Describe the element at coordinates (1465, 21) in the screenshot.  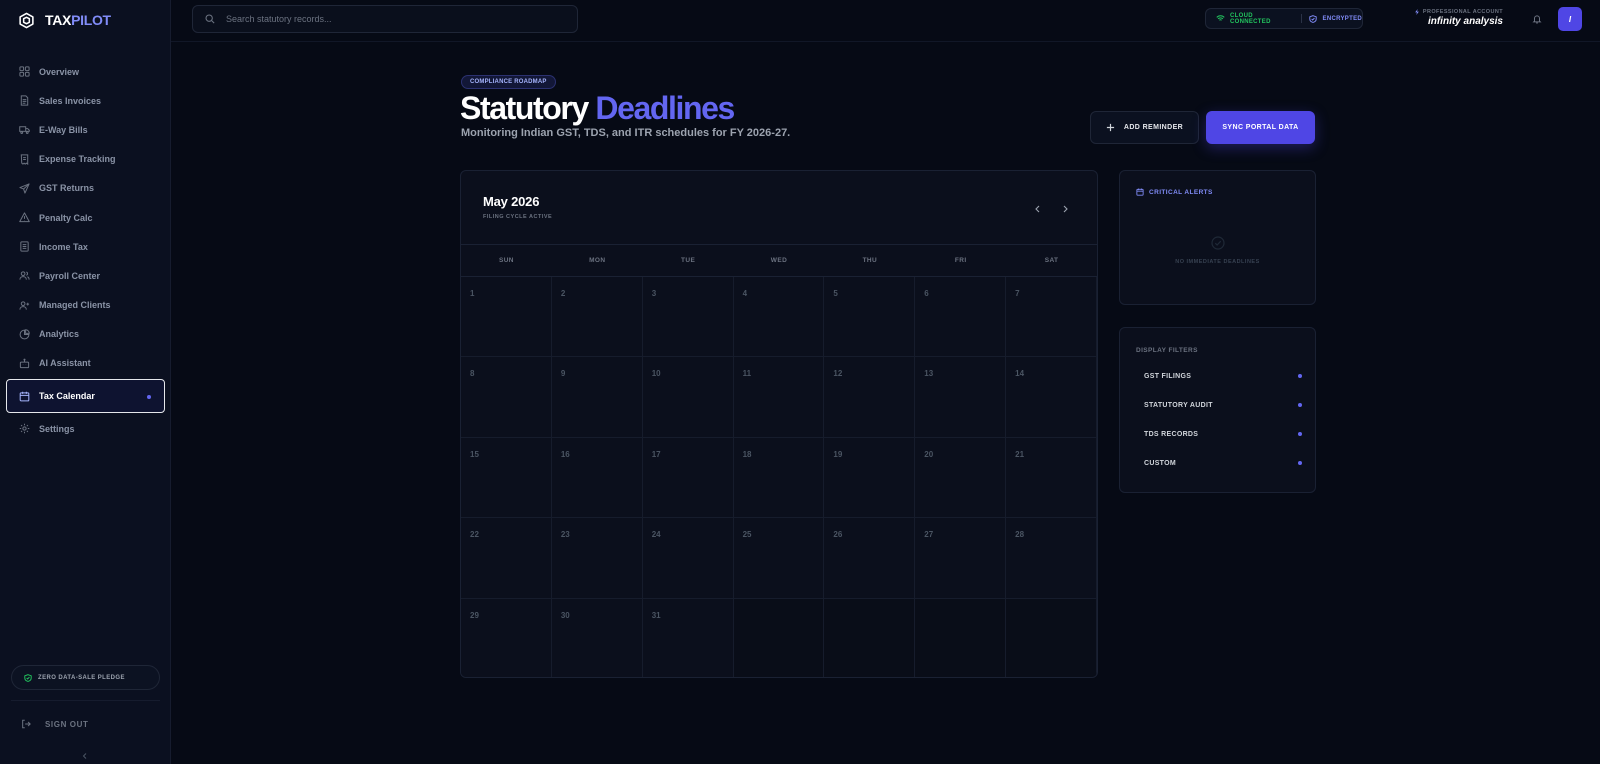
I see `account-name: infinity analysis` at that location.